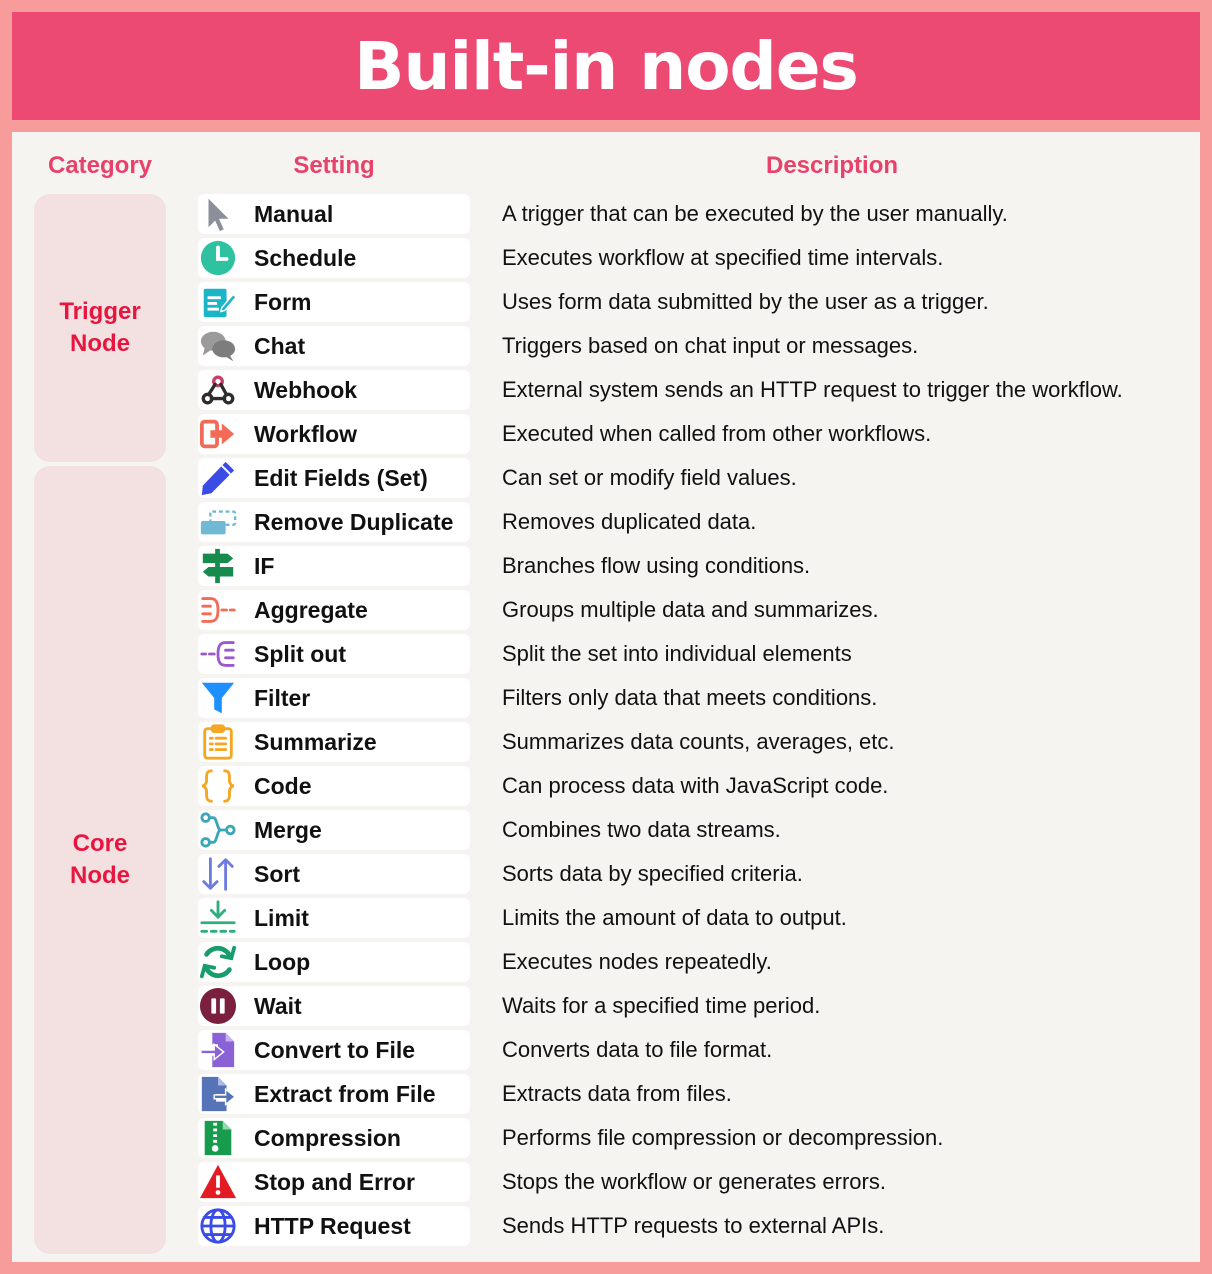 The height and width of the screenshot is (1274, 1212). What do you see at coordinates (264, 566) in the screenshot?
I see `node-label: IF` at bounding box center [264, 566].